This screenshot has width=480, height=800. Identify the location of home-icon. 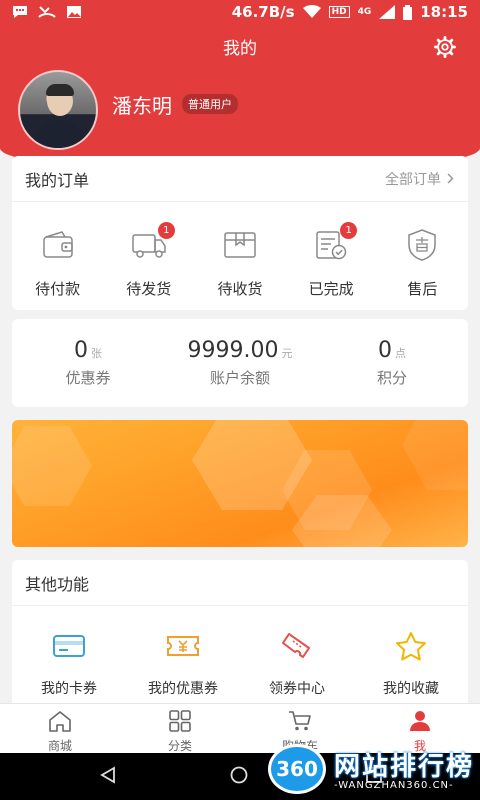
(60, 721).